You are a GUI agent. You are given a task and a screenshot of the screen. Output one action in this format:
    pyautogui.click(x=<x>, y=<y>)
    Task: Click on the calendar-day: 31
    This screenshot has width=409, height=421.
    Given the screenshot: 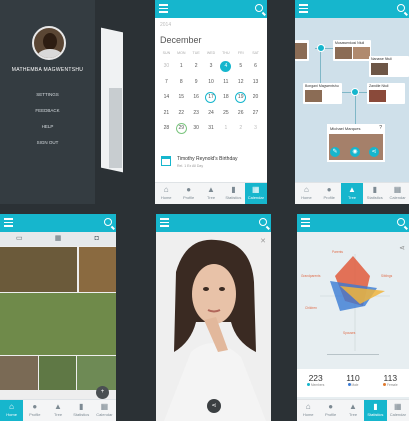 What is the action you would take?
    pyautogui.click(x=210, y=128)
    